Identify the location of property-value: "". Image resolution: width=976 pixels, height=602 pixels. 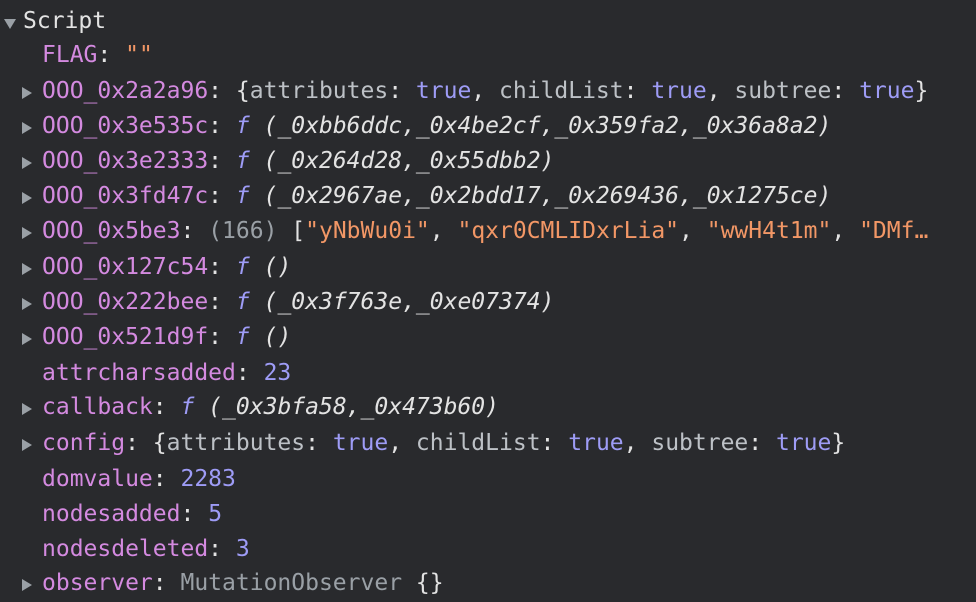
(139, 55).